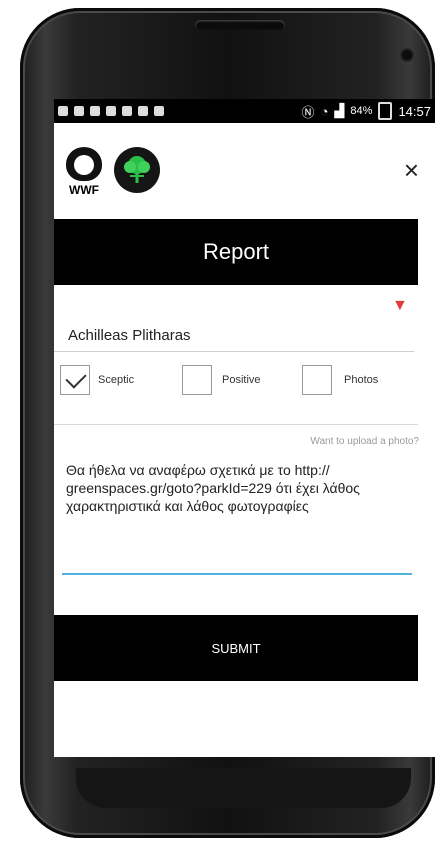  I want to click on battery-icon, so click(385, 111).